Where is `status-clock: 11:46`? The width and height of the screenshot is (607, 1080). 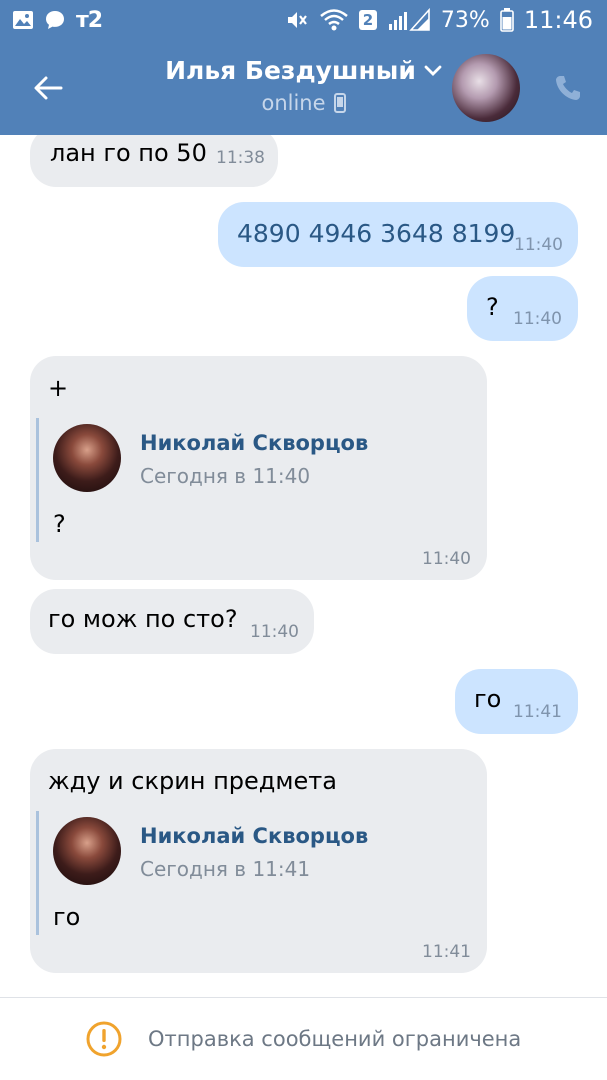 status-clock: 11:46 is located at coordinates (558, 20).